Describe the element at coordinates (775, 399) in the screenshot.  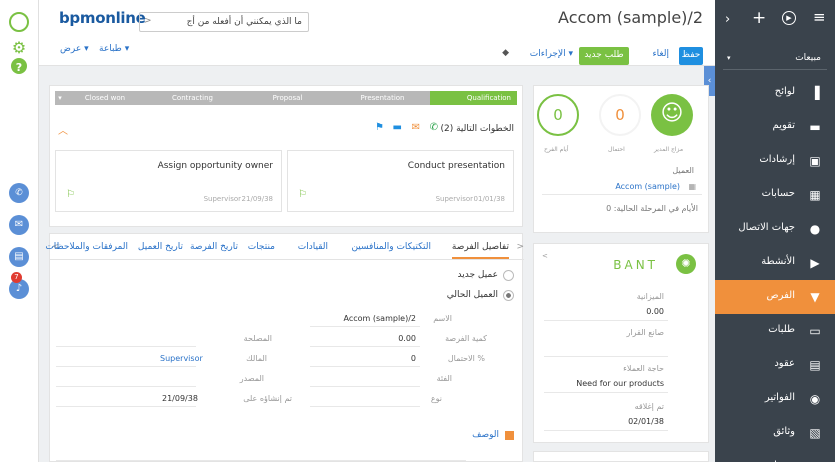
I see `sidebar-item: الفواتير ◉` at that location.